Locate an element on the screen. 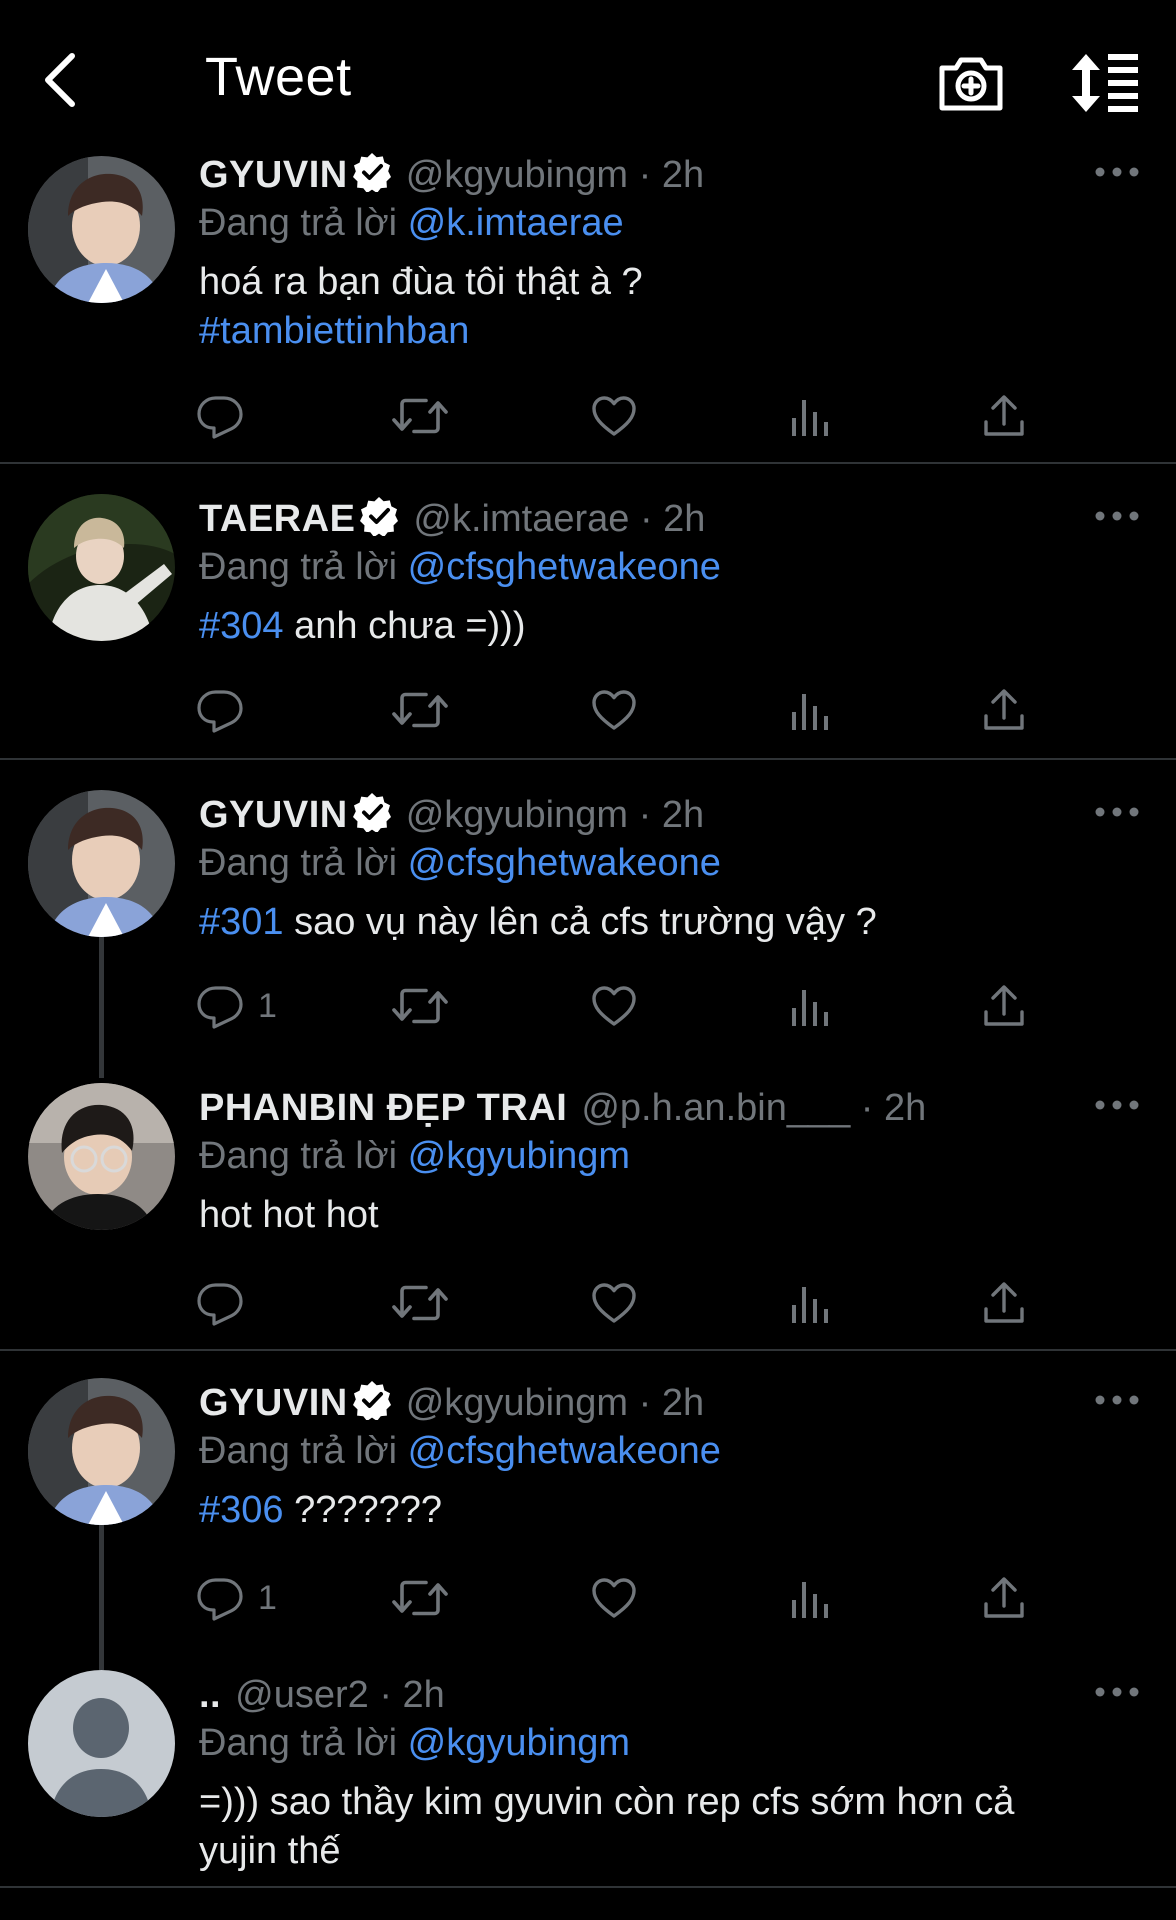  tweet-body: #306 ??????? is located at coordinates (659, 1510).